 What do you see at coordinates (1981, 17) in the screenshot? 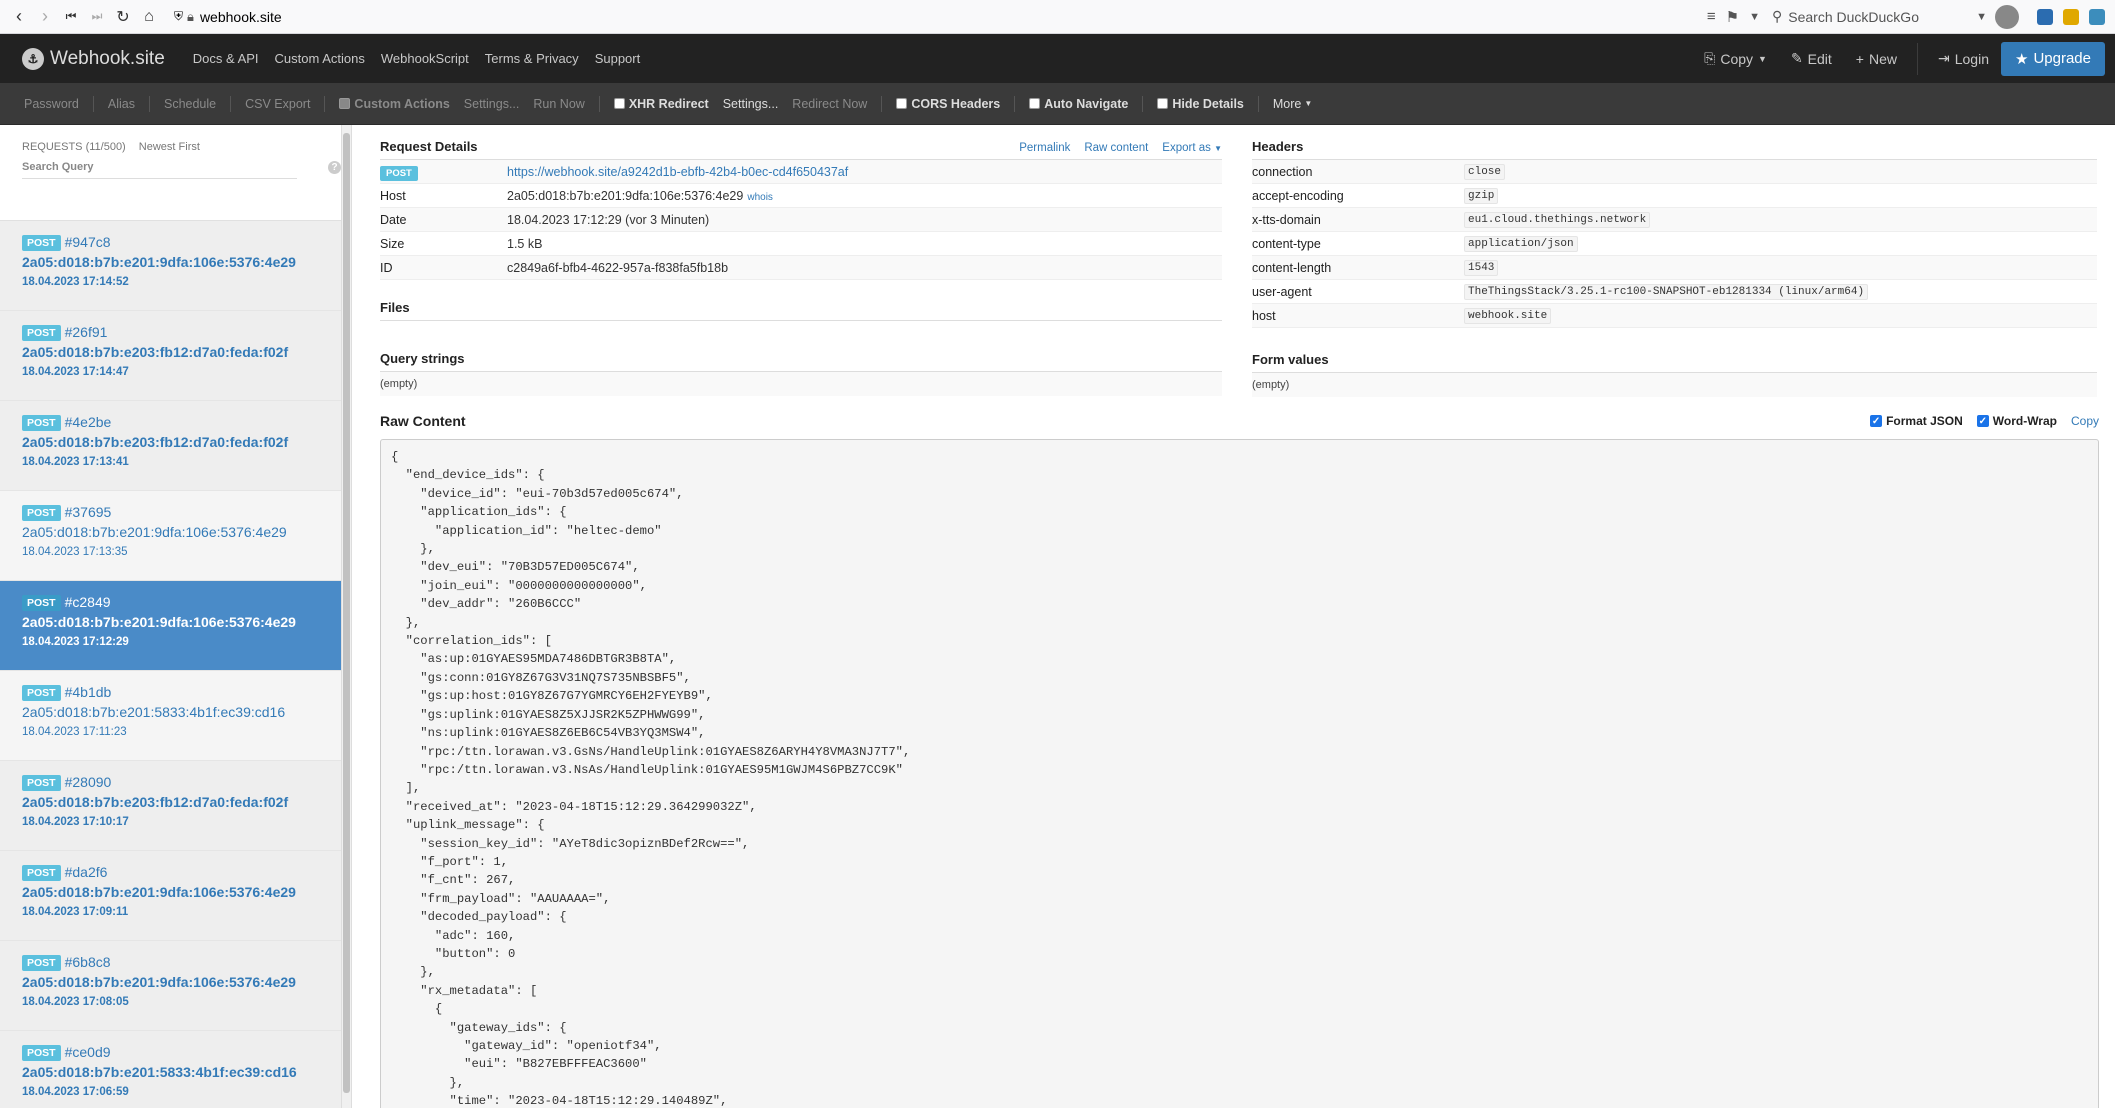
I see `search-dropdown-icon: ▼` at bounding box center [1981, 17].